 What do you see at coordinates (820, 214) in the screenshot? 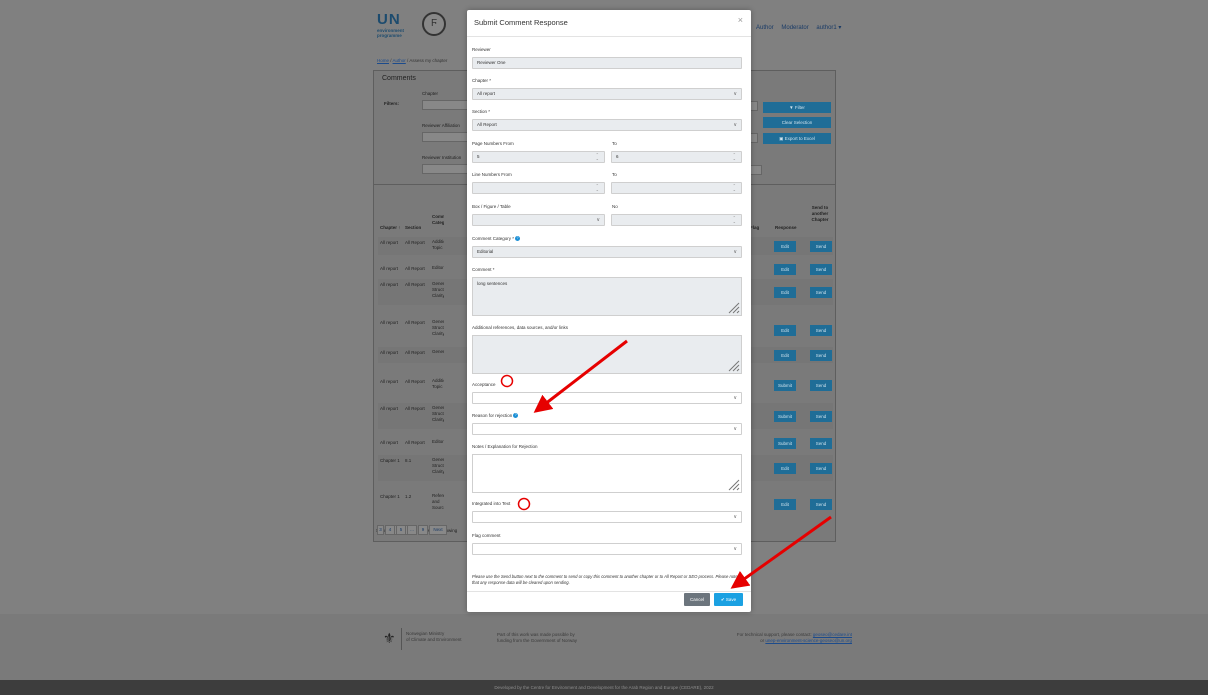
I see `col-send-to-chapter: Send to another Chapter` at bounding box center [820, 214].